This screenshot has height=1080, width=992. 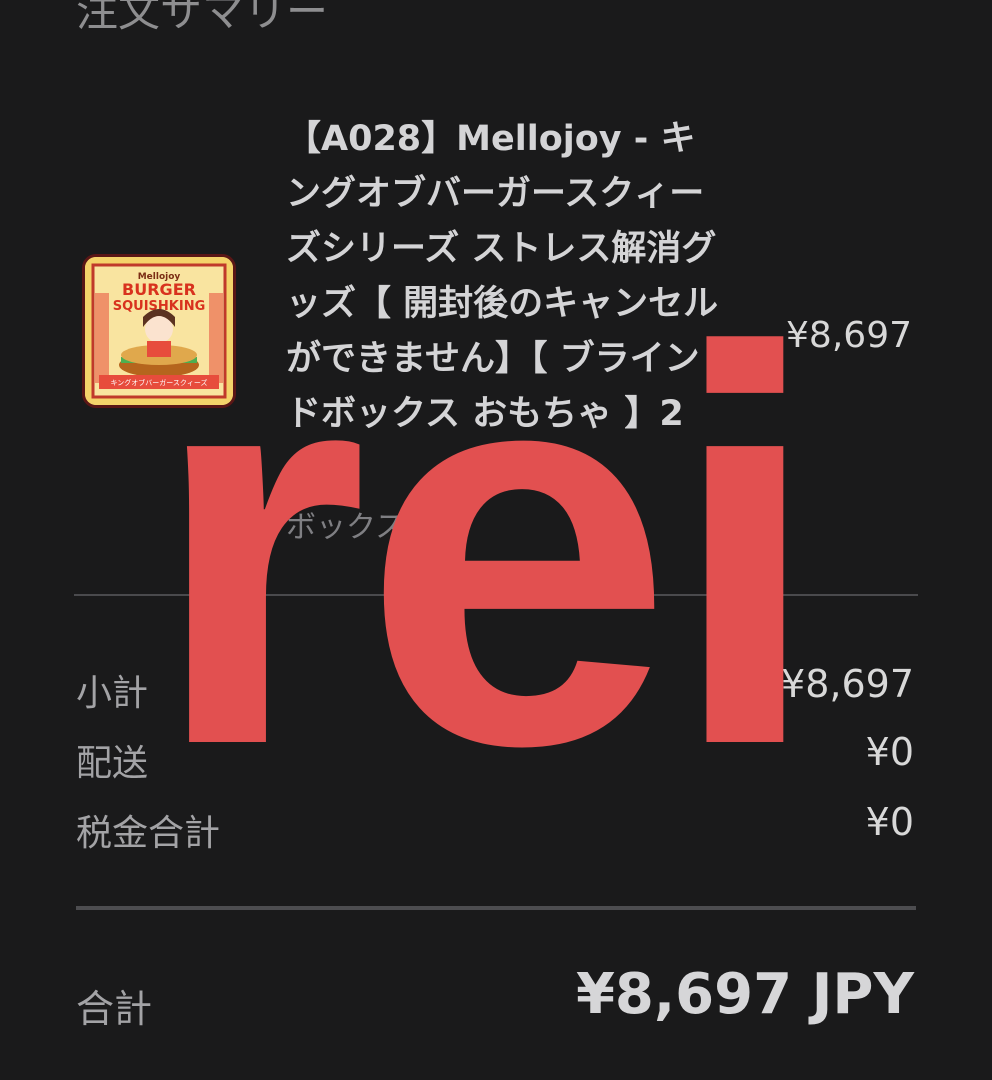 What do you see at coordinates (849, 335) in the screenshot?
I see `product-price: ¥8,697` at bounding box center [849, 335].